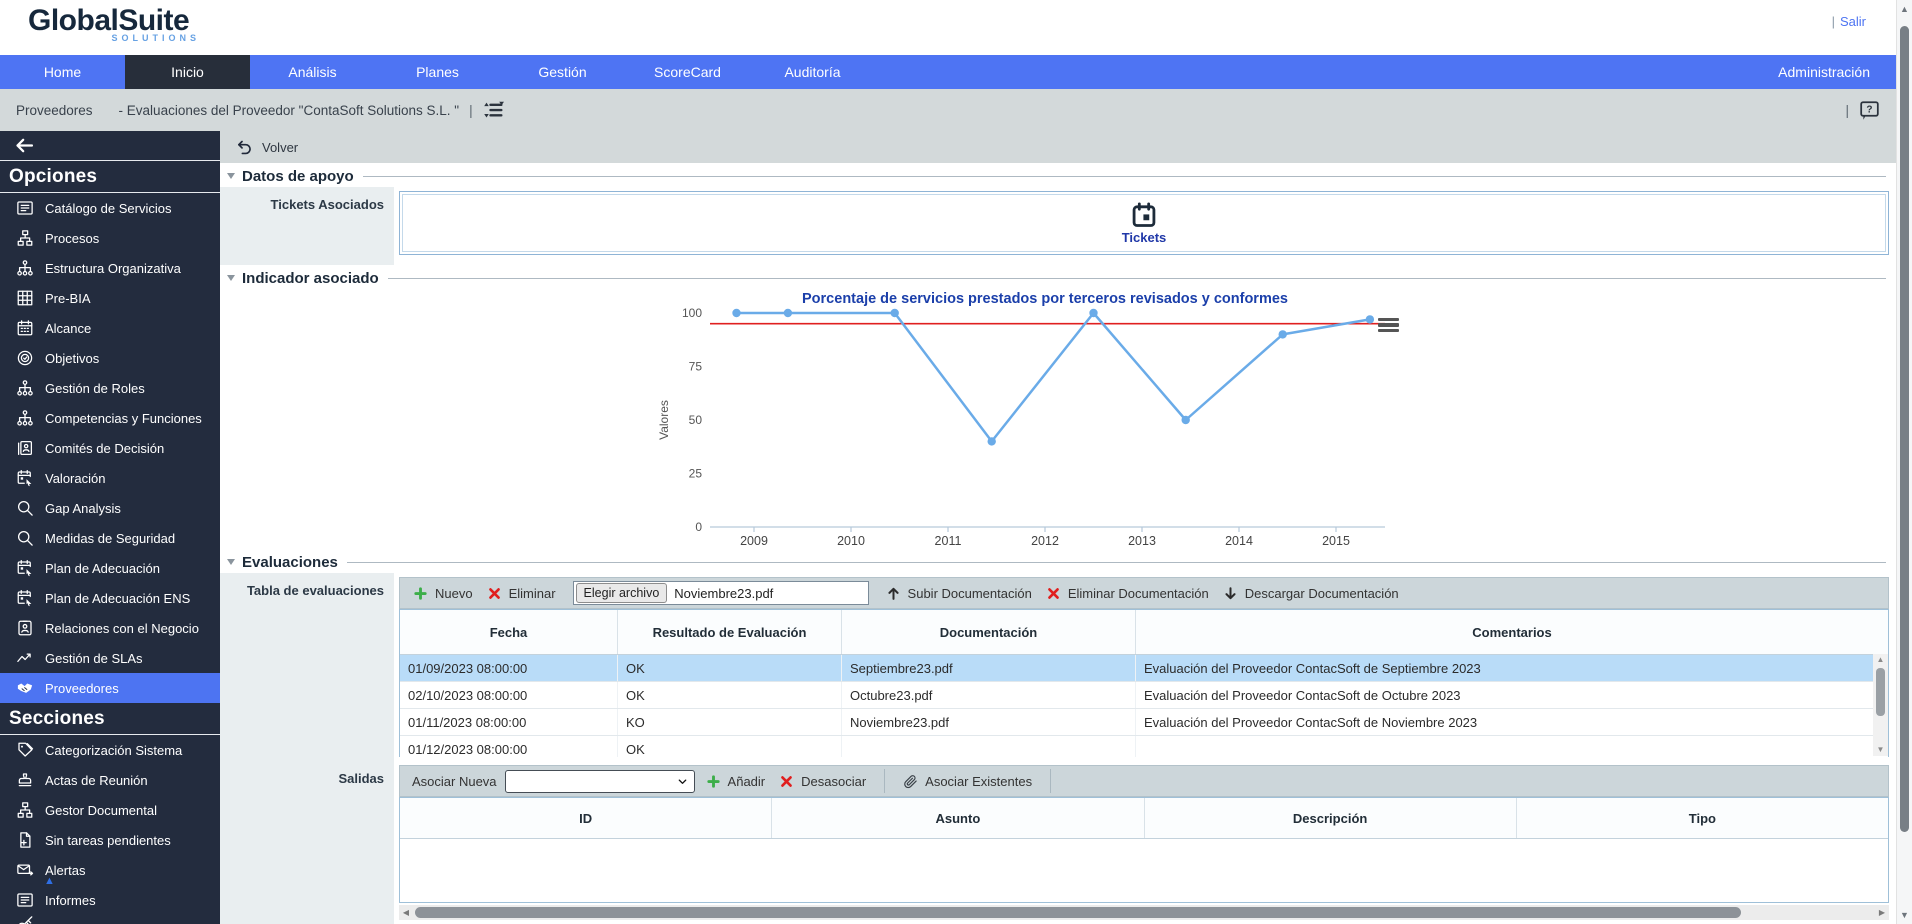  Describe the element at coordinates (989, 746) in the screenshot. I see `table-cell` at that location.